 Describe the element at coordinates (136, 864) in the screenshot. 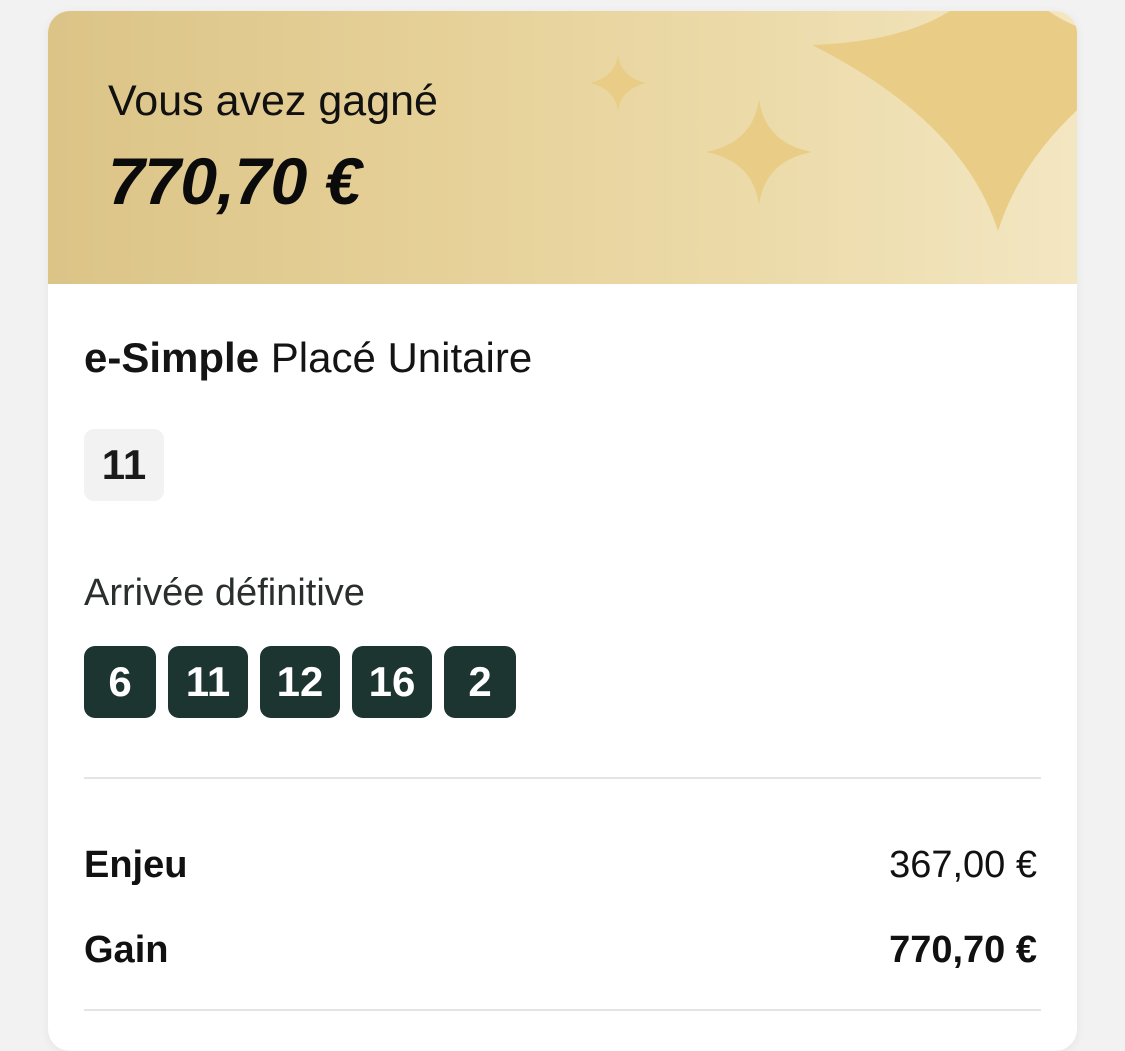

I see `stake-label: Enjeu` at that location.